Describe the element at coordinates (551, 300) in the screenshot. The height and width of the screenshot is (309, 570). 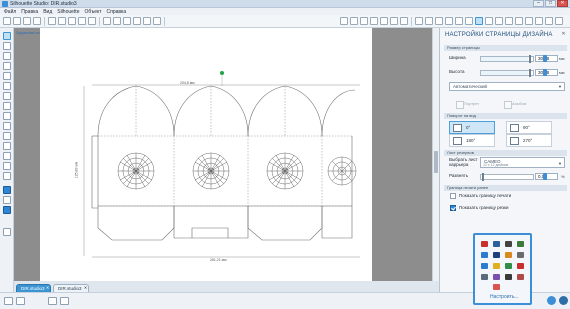
I see `settings-gear-icon` at that location.